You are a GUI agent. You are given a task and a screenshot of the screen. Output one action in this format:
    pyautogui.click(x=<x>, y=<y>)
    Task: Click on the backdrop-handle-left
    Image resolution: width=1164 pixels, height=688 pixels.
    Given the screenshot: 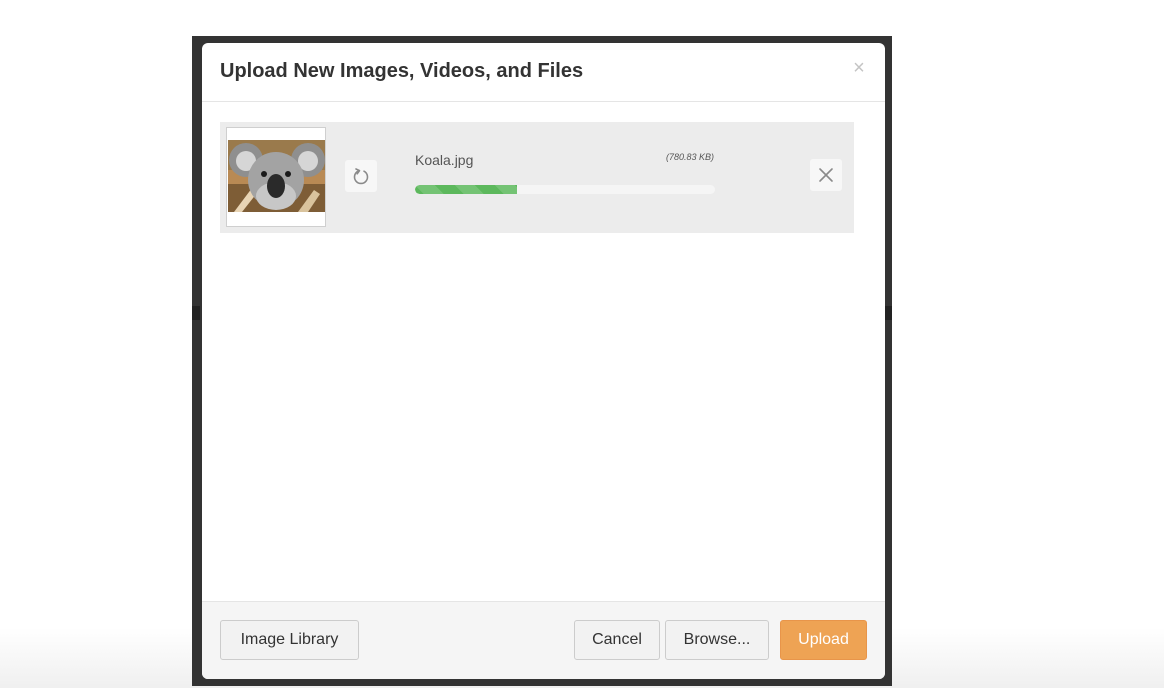 What is the action you would take?
    pyautogui.click(x=196, y=313)
    